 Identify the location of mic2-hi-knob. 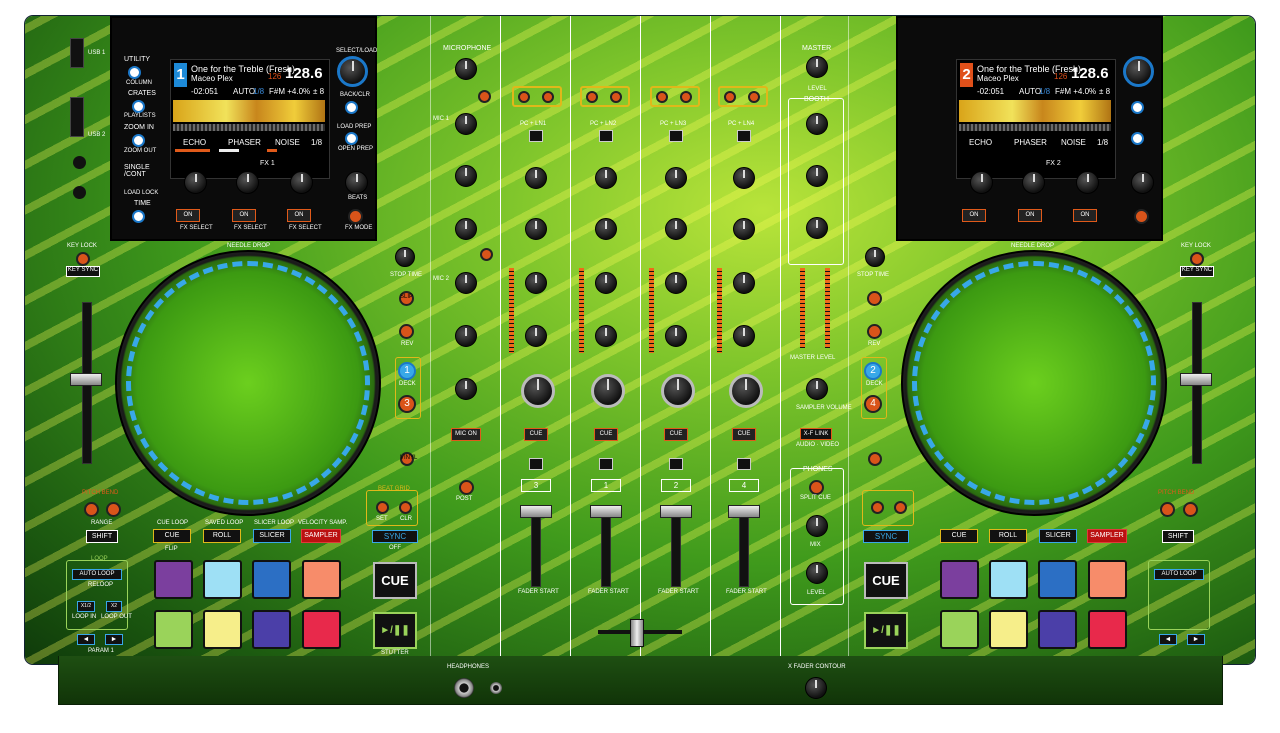
(466, 283).